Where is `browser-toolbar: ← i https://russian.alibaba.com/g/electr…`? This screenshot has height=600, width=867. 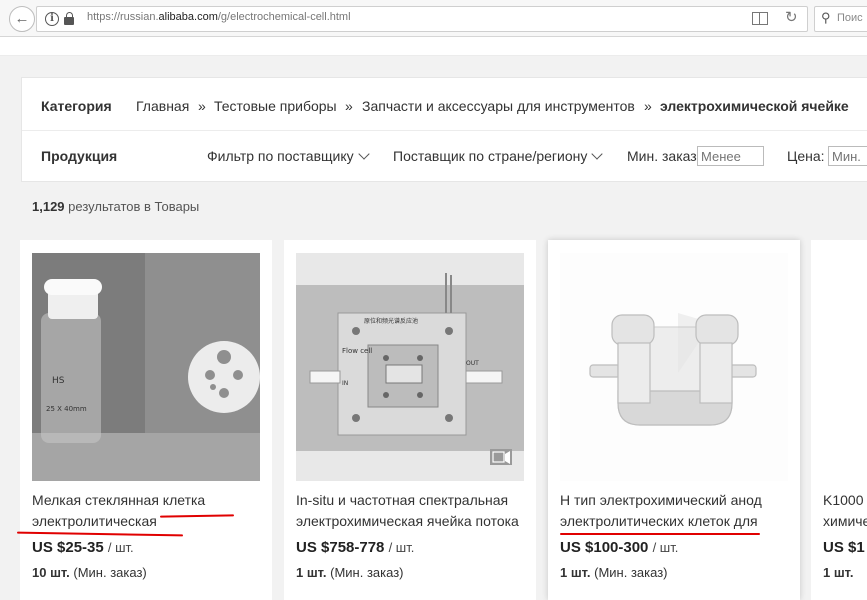 browser-toolbar: ← i https://russian.alibaba.com/g/electr… is located at coordinates (433, 18).